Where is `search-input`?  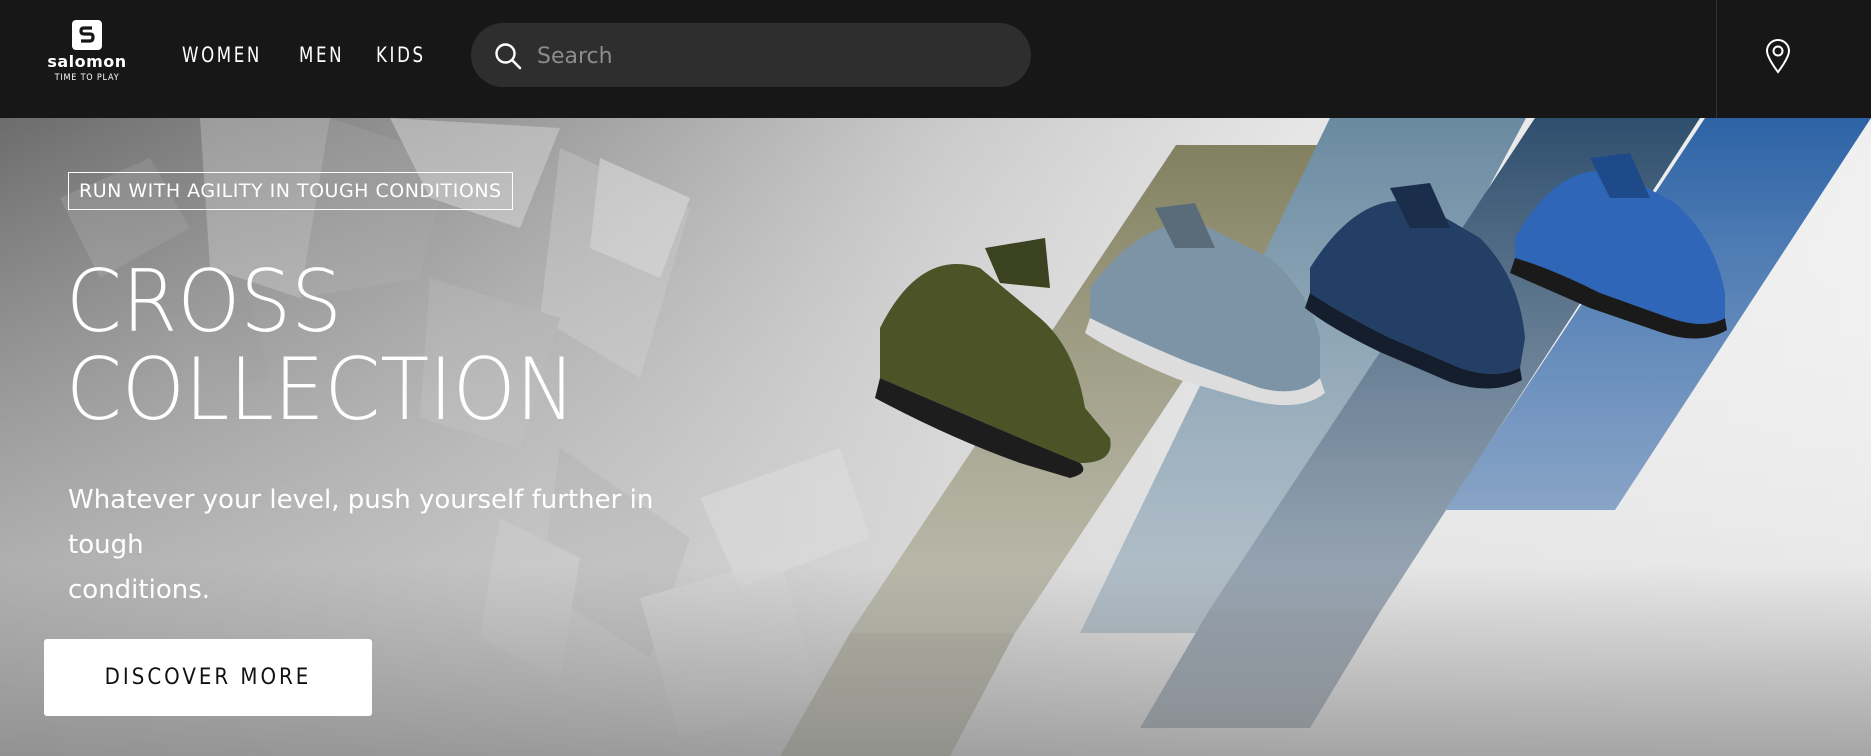 search-input is located at coordinates (772, 56).